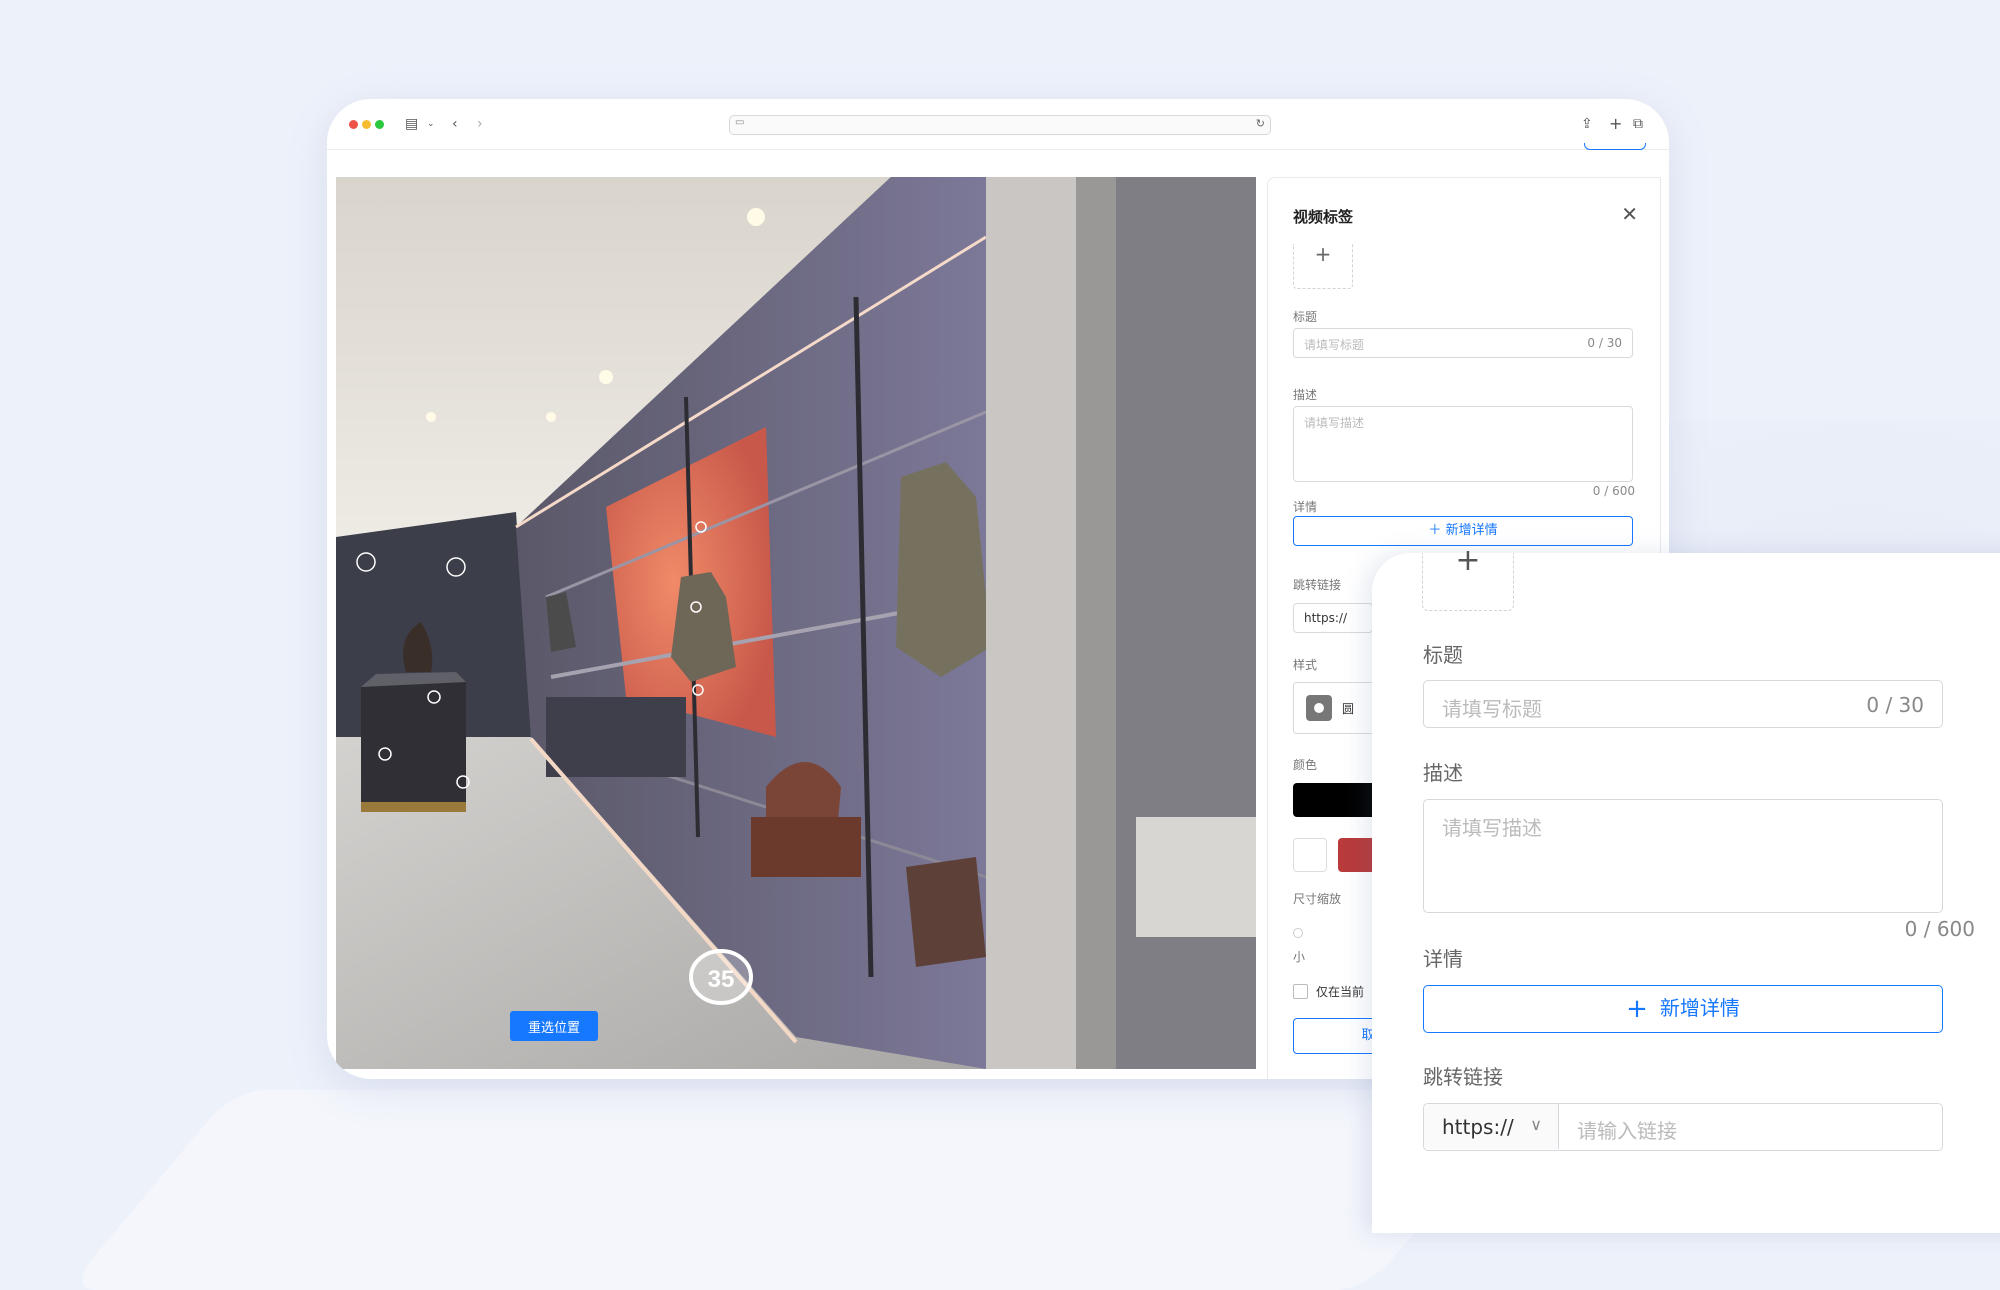 The image size is (2000, 1290). Describe the element at coordinates (480, 124) in the screenshot. I see `chevron-right-icon: ›` at that location.